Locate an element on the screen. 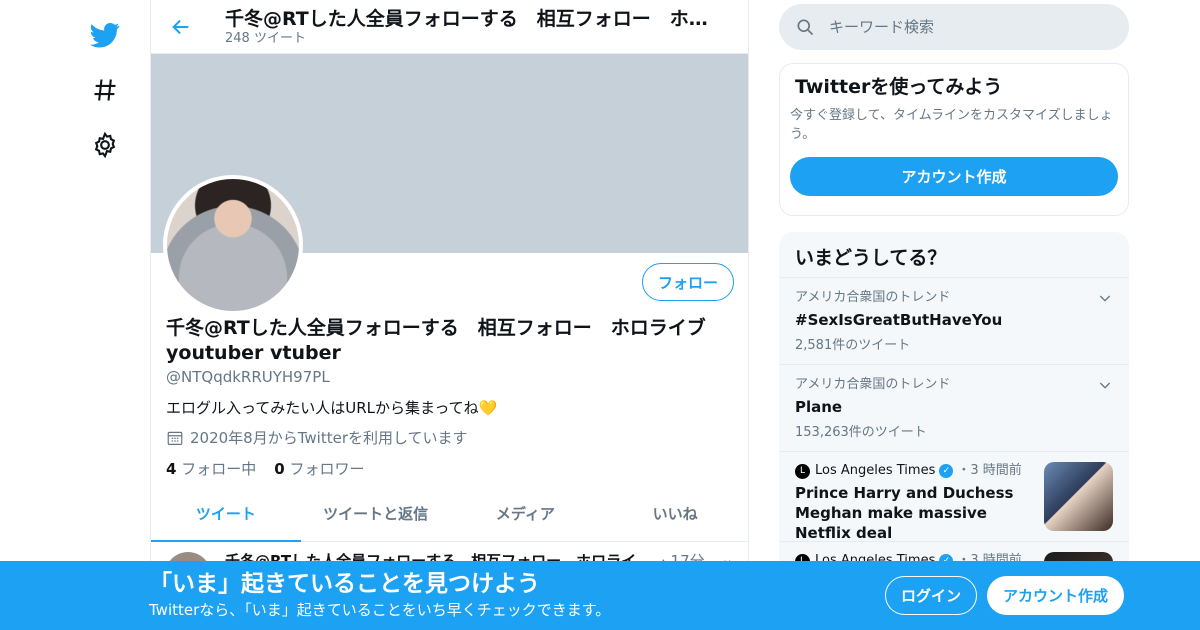 This screenshot has width=1200, height=630. tab-tweets: ツイート is located at coordinates (226, 514).